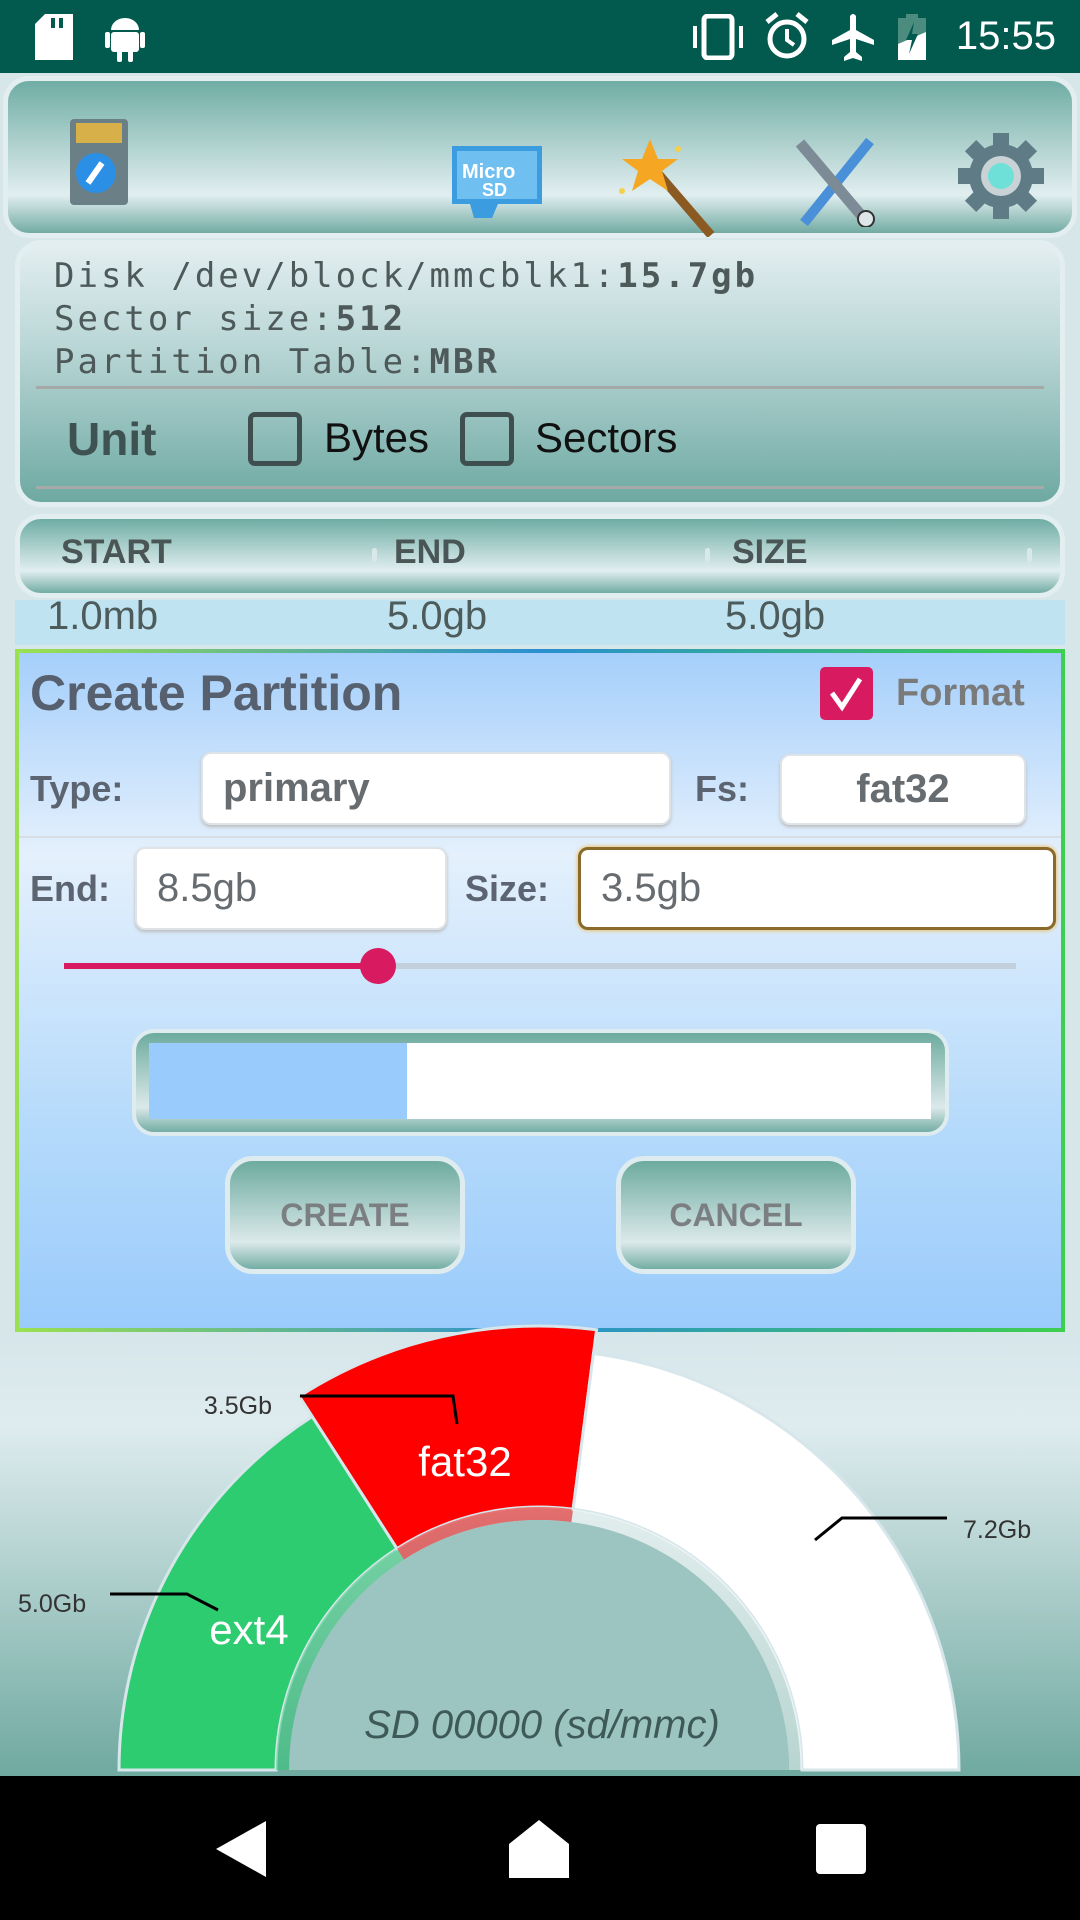 The image size is (1080, 1920). What do you see at coordinates (248, 1629) in the screenshot?
I see `slice-label-ext4: ext4` at bounding box center [248, 1629].